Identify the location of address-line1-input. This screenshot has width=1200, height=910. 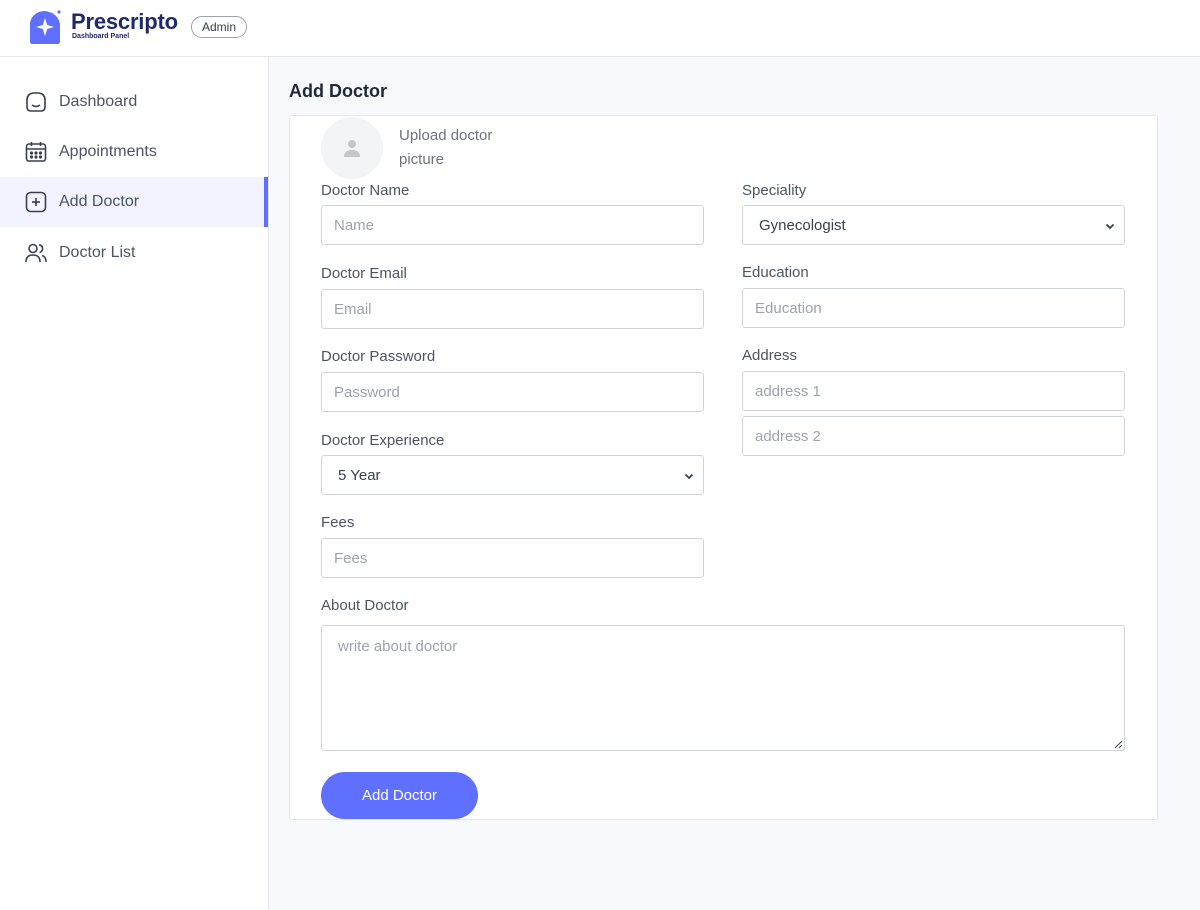
(933, 391).